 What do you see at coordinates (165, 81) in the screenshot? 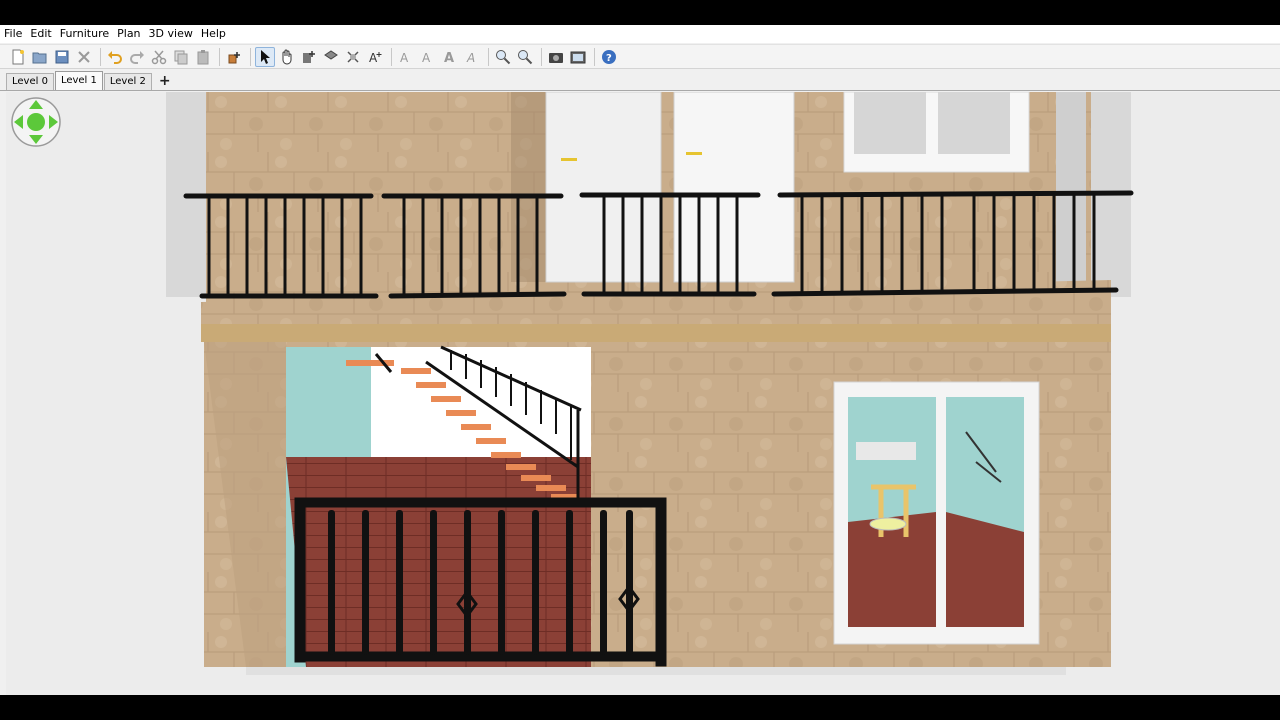
I see `add-level-button: +` at bounding box center [165, 81].